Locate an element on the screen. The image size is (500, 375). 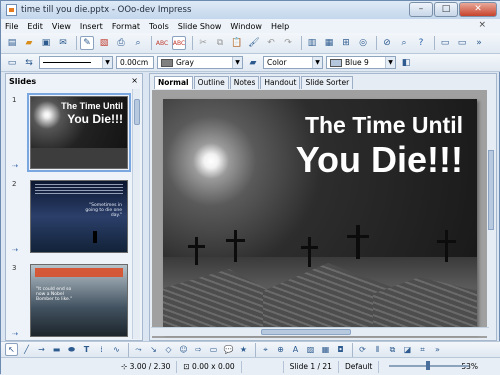
menu-slide-show: Slide Show is located at coordinates (200, 26).